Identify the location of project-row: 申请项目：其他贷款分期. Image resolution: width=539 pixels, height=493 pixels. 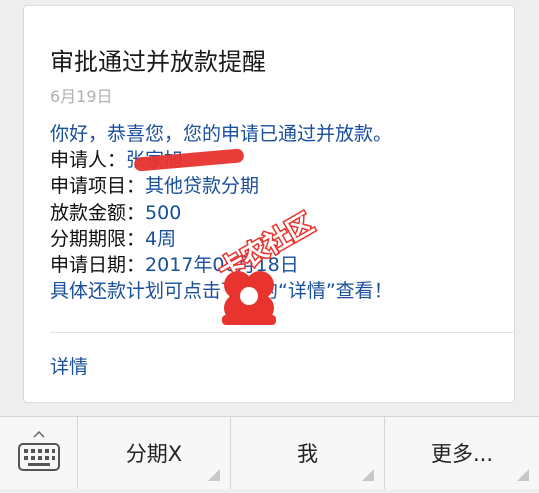
(275, 186).